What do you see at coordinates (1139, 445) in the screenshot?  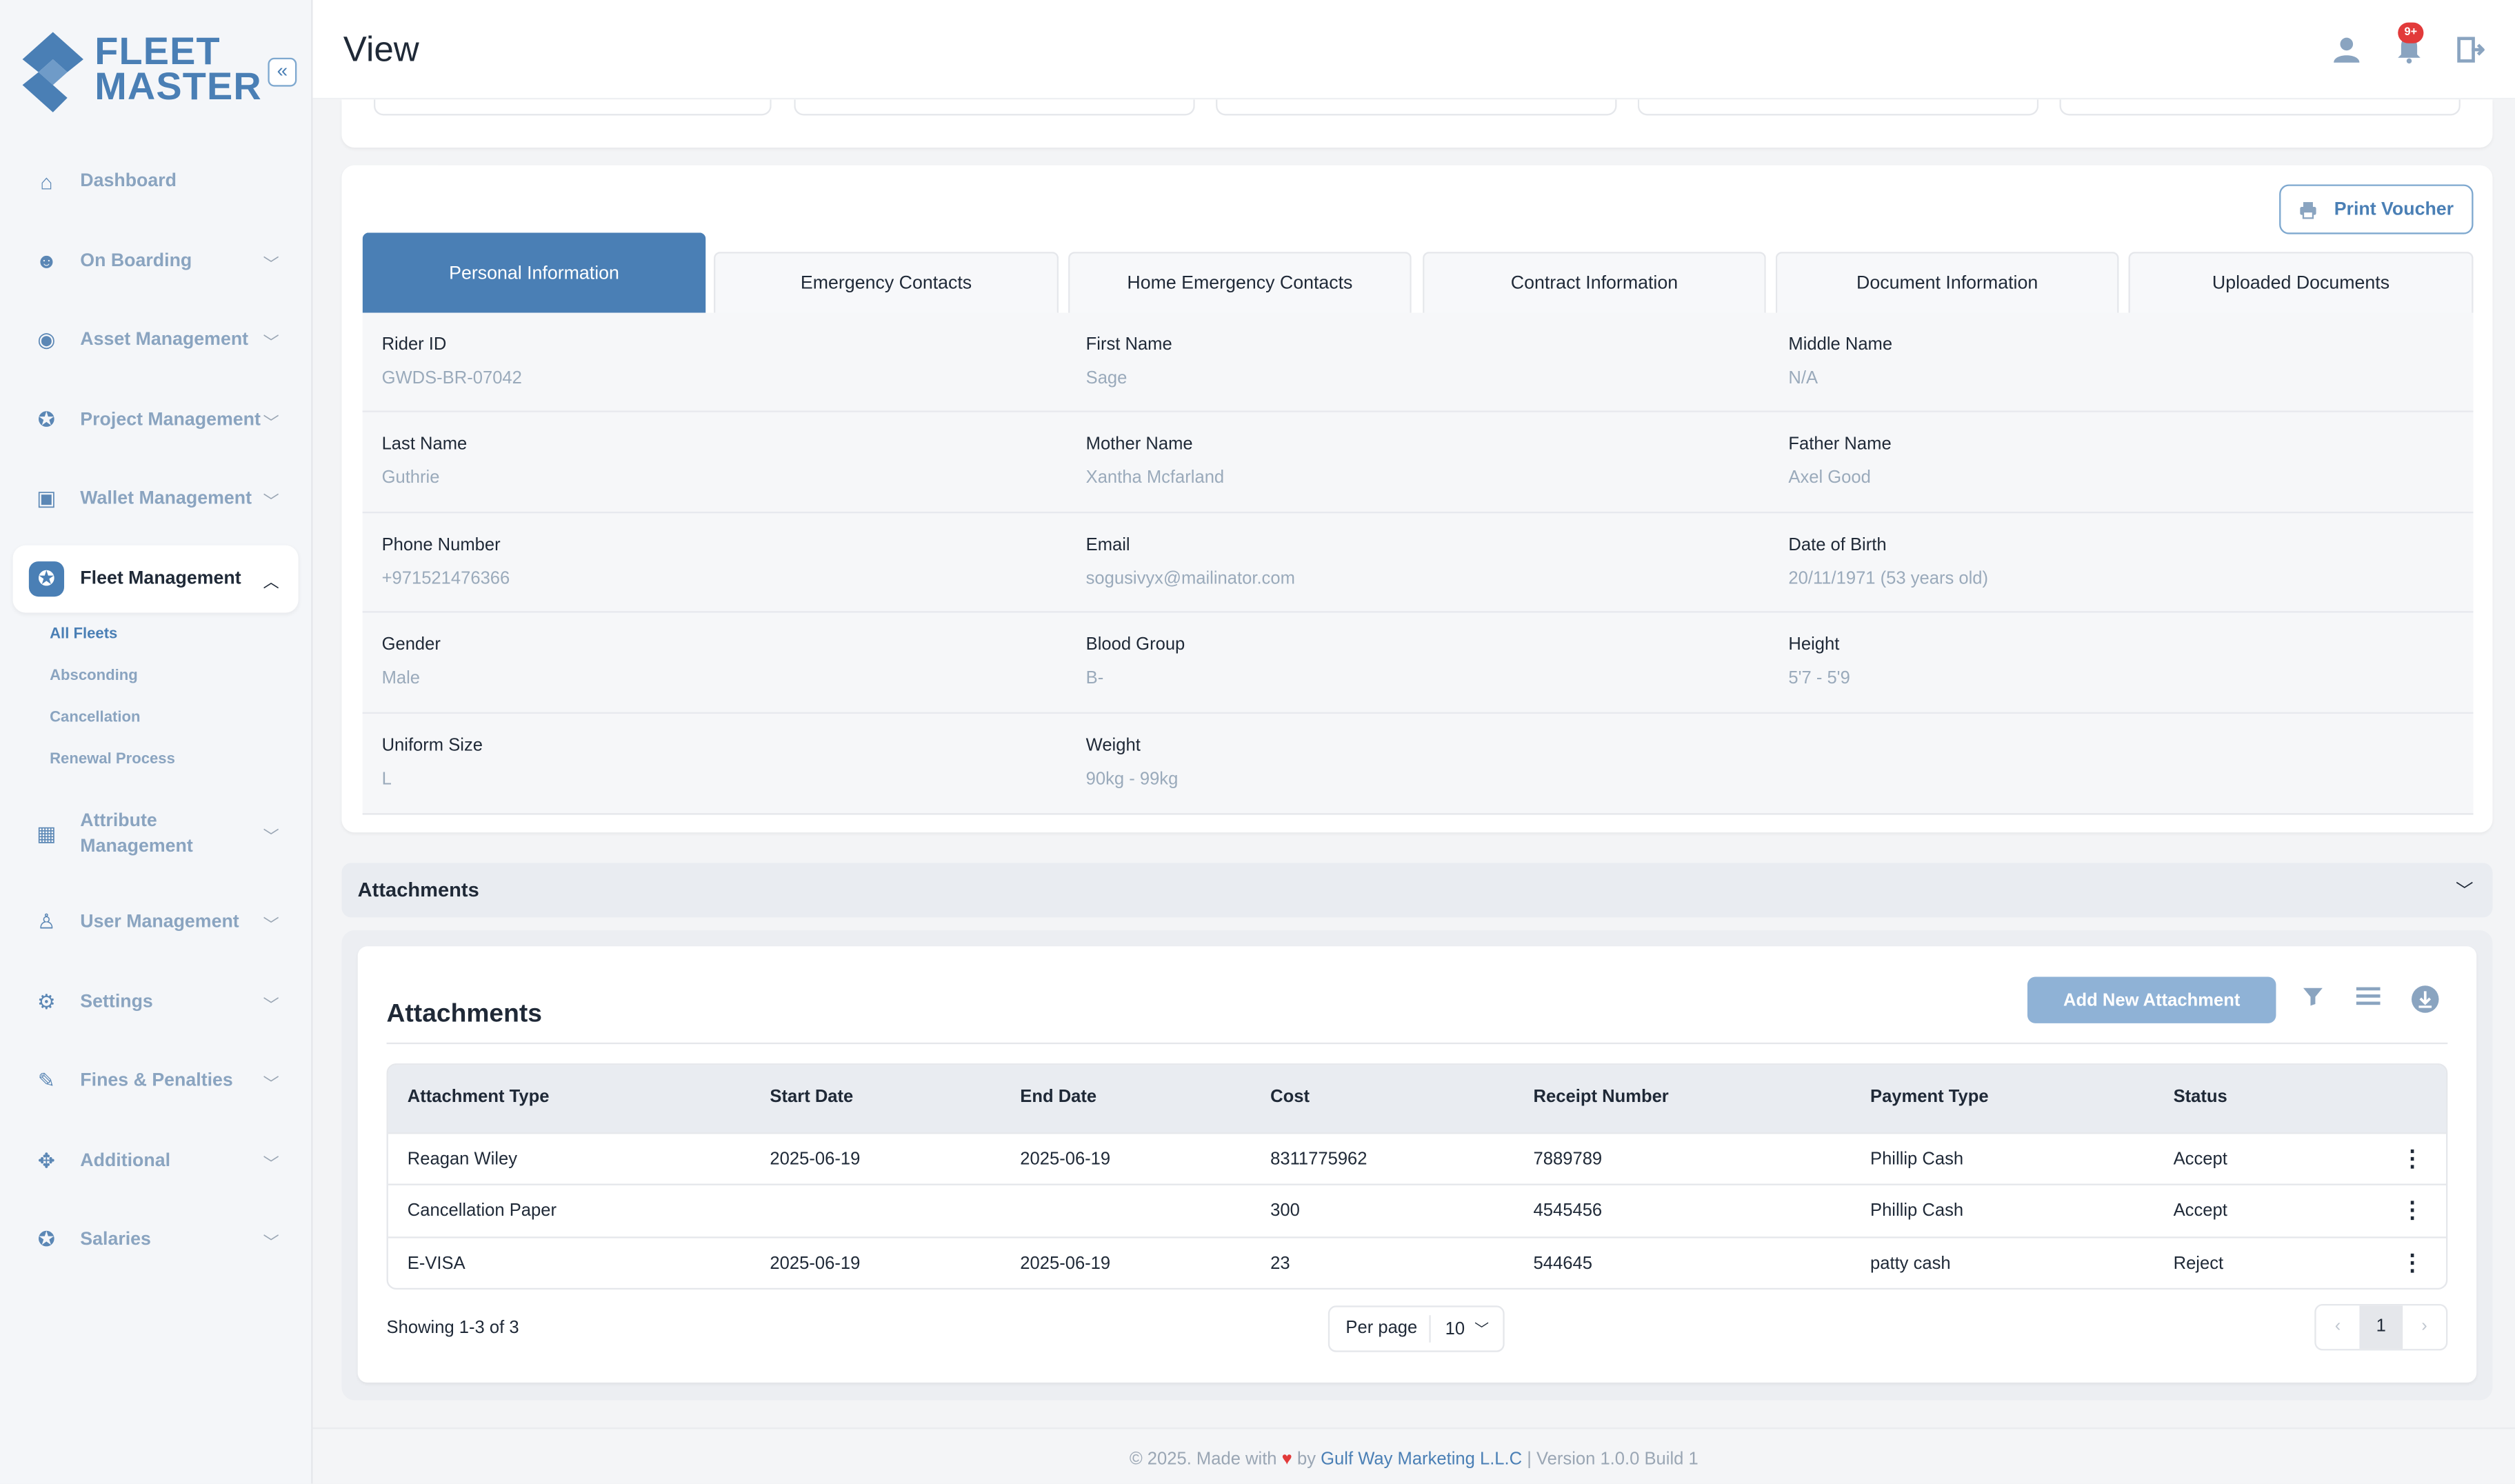 I see `field-label: Mother Name` at bounding box center [1139, 445].